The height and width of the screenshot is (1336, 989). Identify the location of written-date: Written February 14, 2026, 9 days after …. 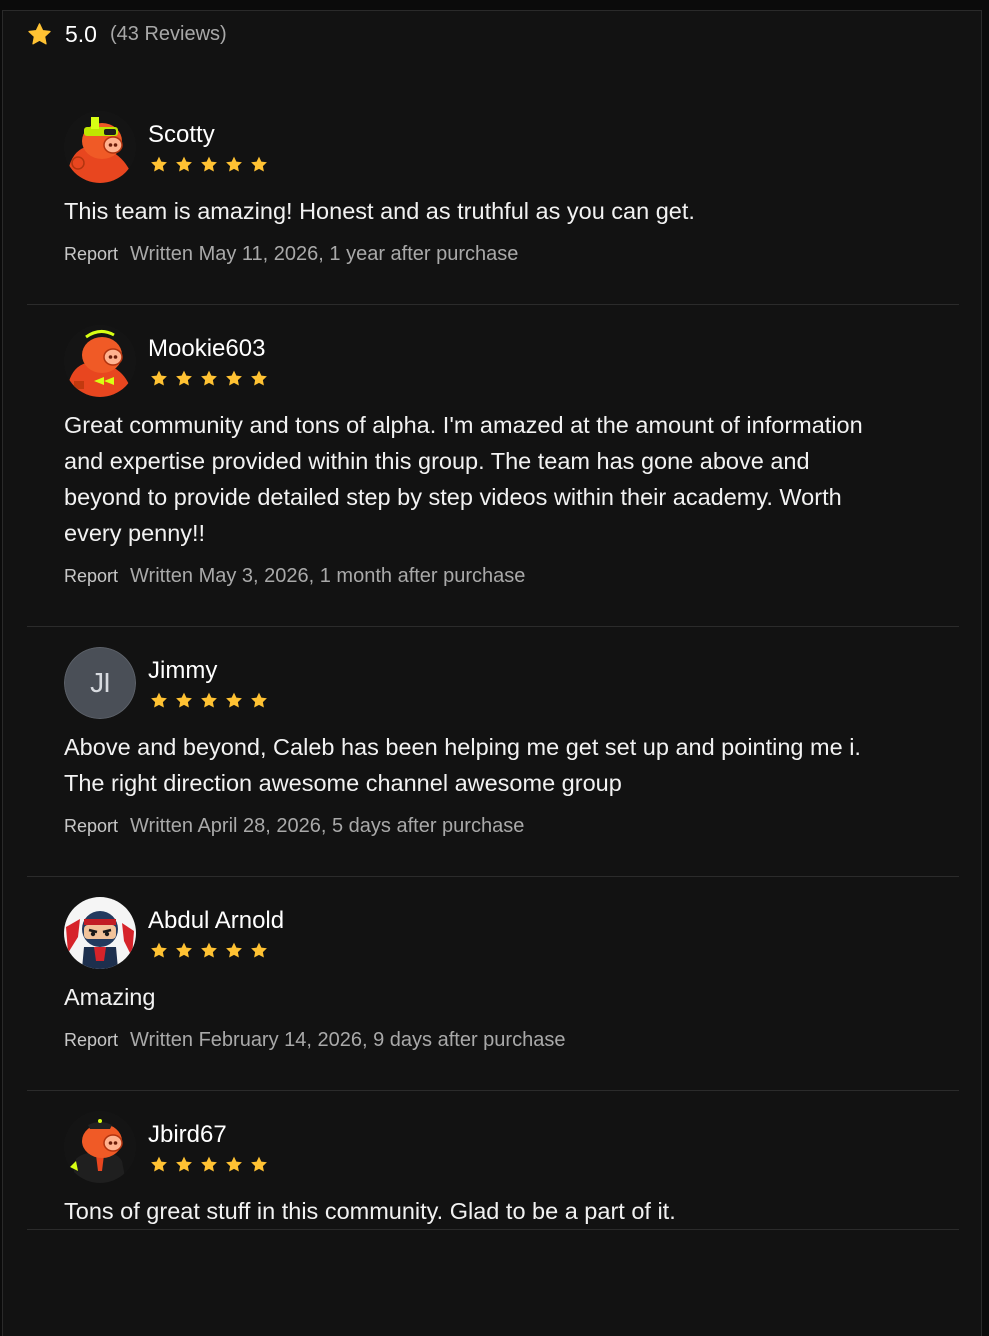
(348, 1040).